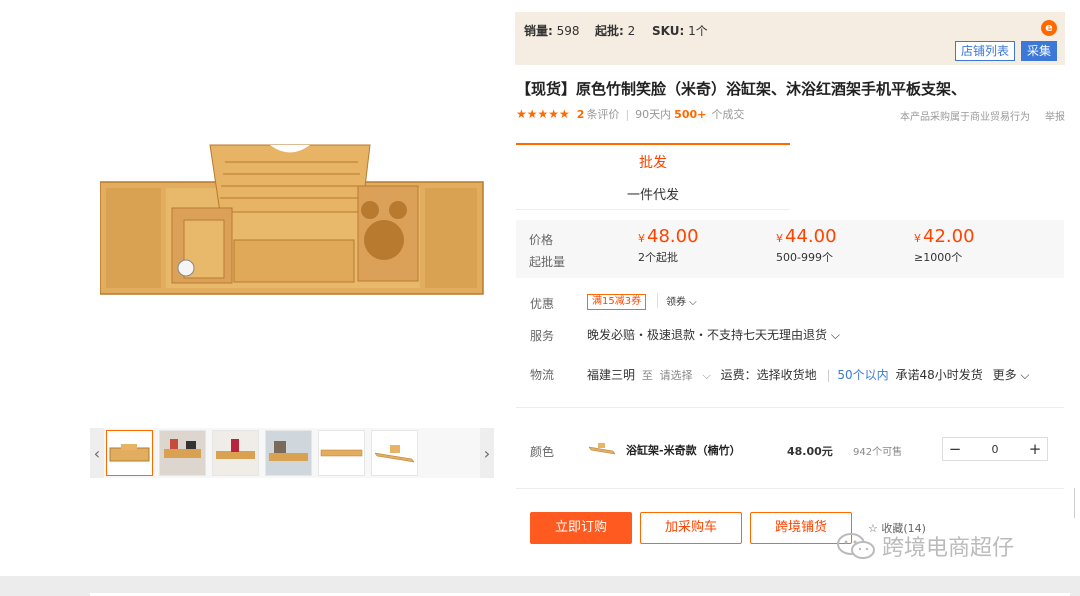 Image resolution: width=1080 pixels, height=596 pixels. Describe the element at coordinates (676, 375) in the screenshot. I see `ship-to-select: 请选择` at that location.